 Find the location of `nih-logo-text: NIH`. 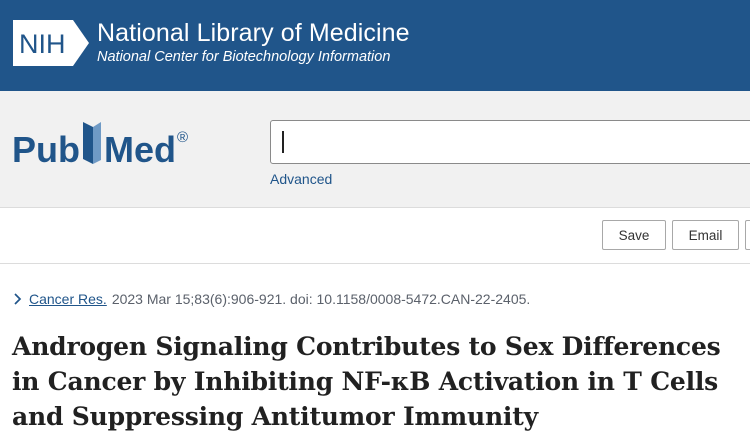

nih-logo-text: NIH is located at coordinates (42, 44).